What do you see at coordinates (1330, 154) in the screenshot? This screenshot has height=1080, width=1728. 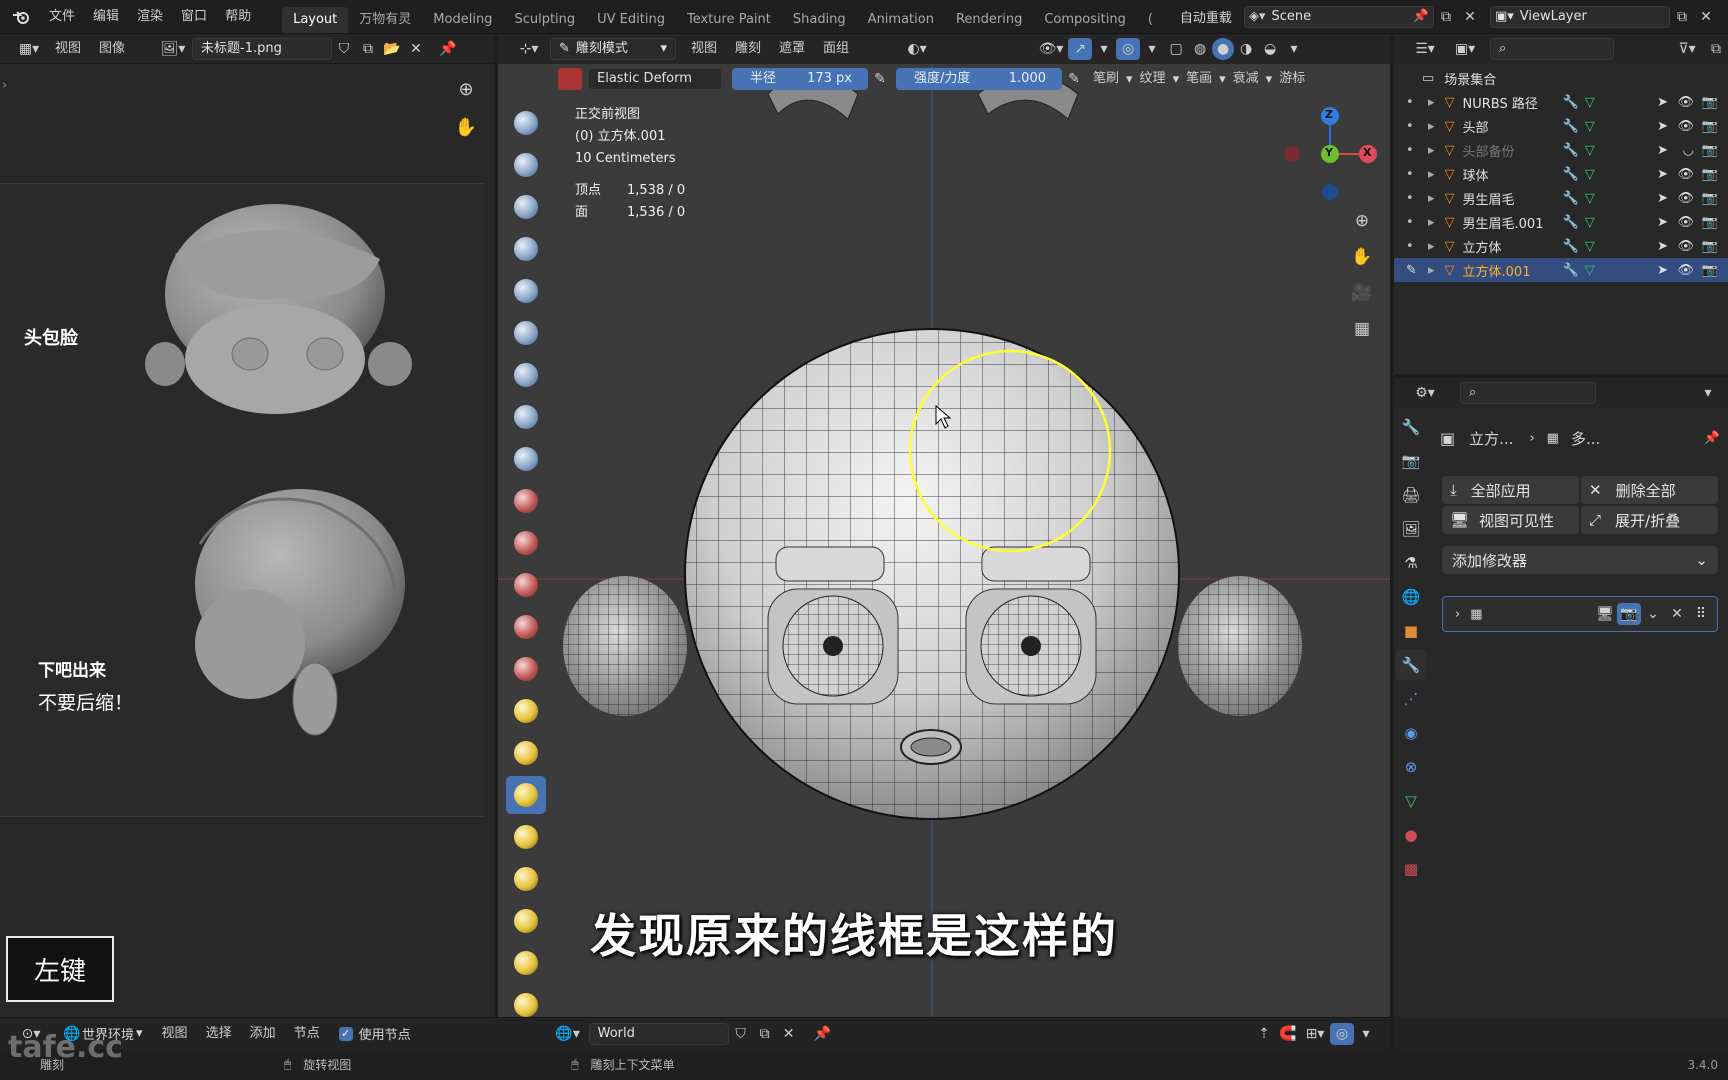 I see `navigation-gizmo: Z Y X` at bounding box center [1330, 154].